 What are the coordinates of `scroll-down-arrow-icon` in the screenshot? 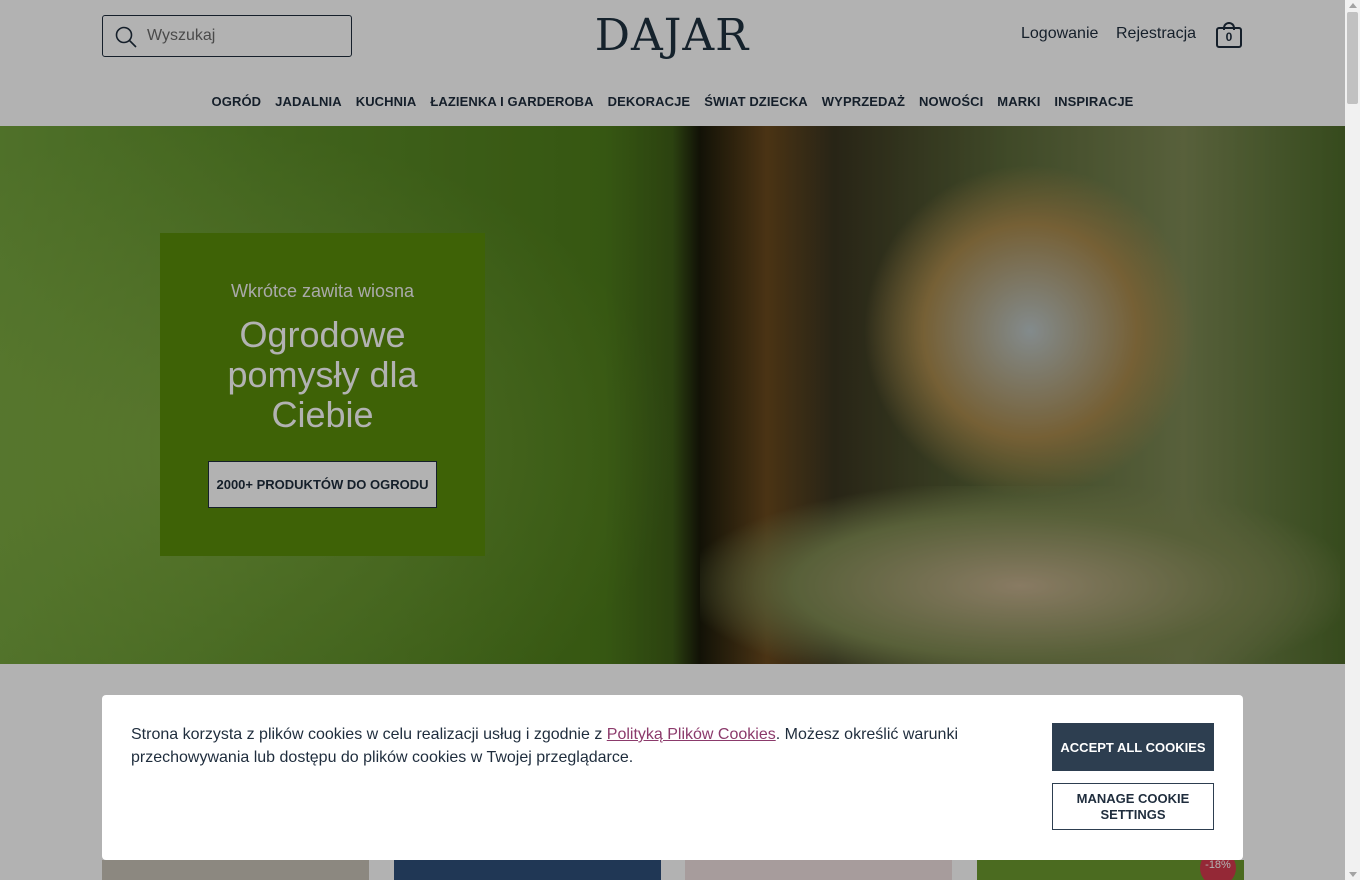 It's located at (1353, 874).